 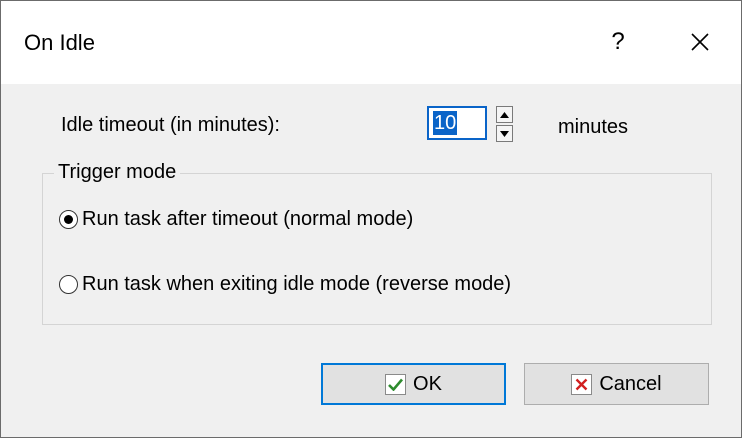 I want to click on arrow-down-icon, so click(x=504, y=133).